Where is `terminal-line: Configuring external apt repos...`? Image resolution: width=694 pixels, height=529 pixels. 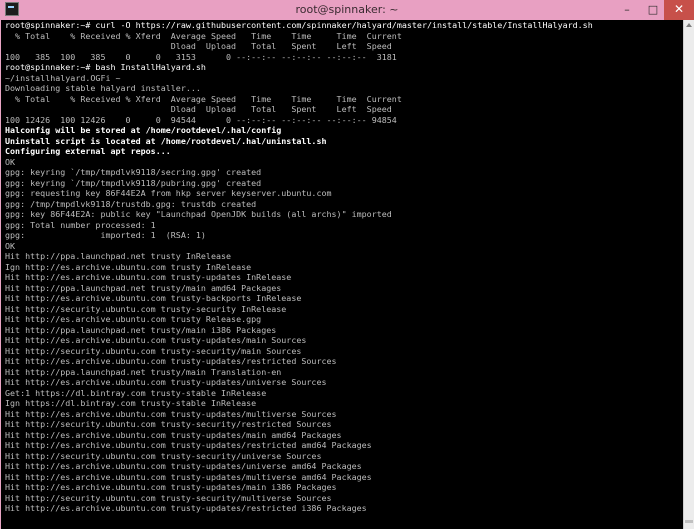
terminal-line: Configuring external apt repos... is located at coordinates (88, 151).